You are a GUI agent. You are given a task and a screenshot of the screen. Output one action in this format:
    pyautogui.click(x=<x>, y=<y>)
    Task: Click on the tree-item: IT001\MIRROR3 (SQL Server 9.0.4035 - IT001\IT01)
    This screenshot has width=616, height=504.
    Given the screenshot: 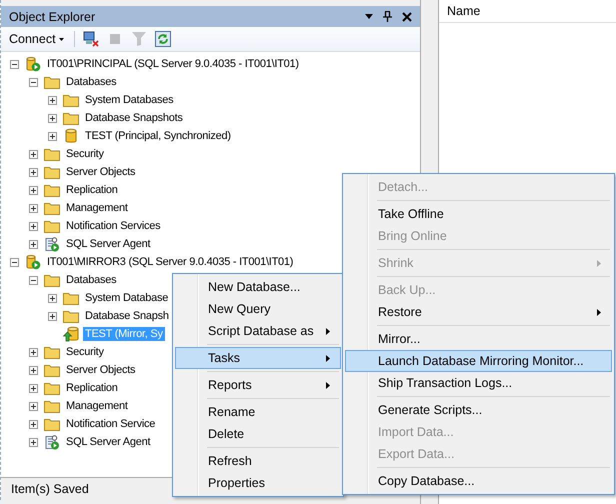 What is the action you would take?
    pyautogui.click(x=170, y=262)
    